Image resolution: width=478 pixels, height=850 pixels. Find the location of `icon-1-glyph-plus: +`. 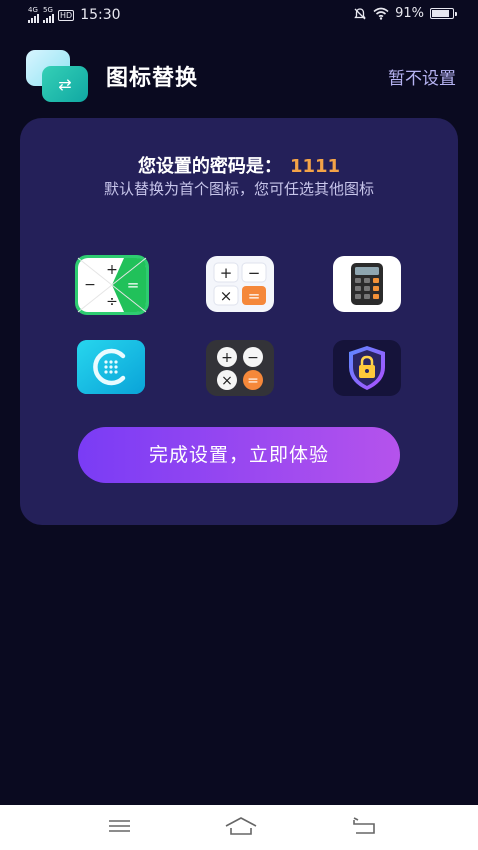

icon-1-glyph-plus: + is located at coordinates (112, 270).